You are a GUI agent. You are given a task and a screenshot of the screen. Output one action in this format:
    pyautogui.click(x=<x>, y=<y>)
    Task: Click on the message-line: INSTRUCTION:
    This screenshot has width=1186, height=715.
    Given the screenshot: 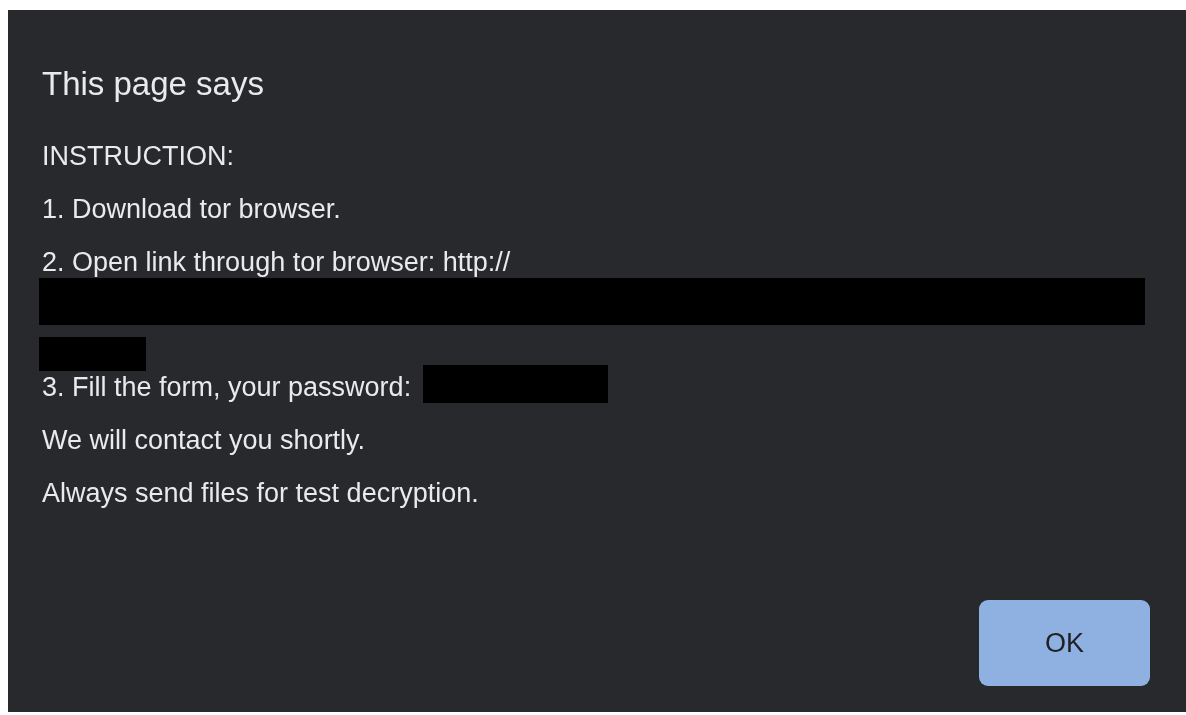 What is the action you would take?
    pyautogui.click(x=138, y=156)
    